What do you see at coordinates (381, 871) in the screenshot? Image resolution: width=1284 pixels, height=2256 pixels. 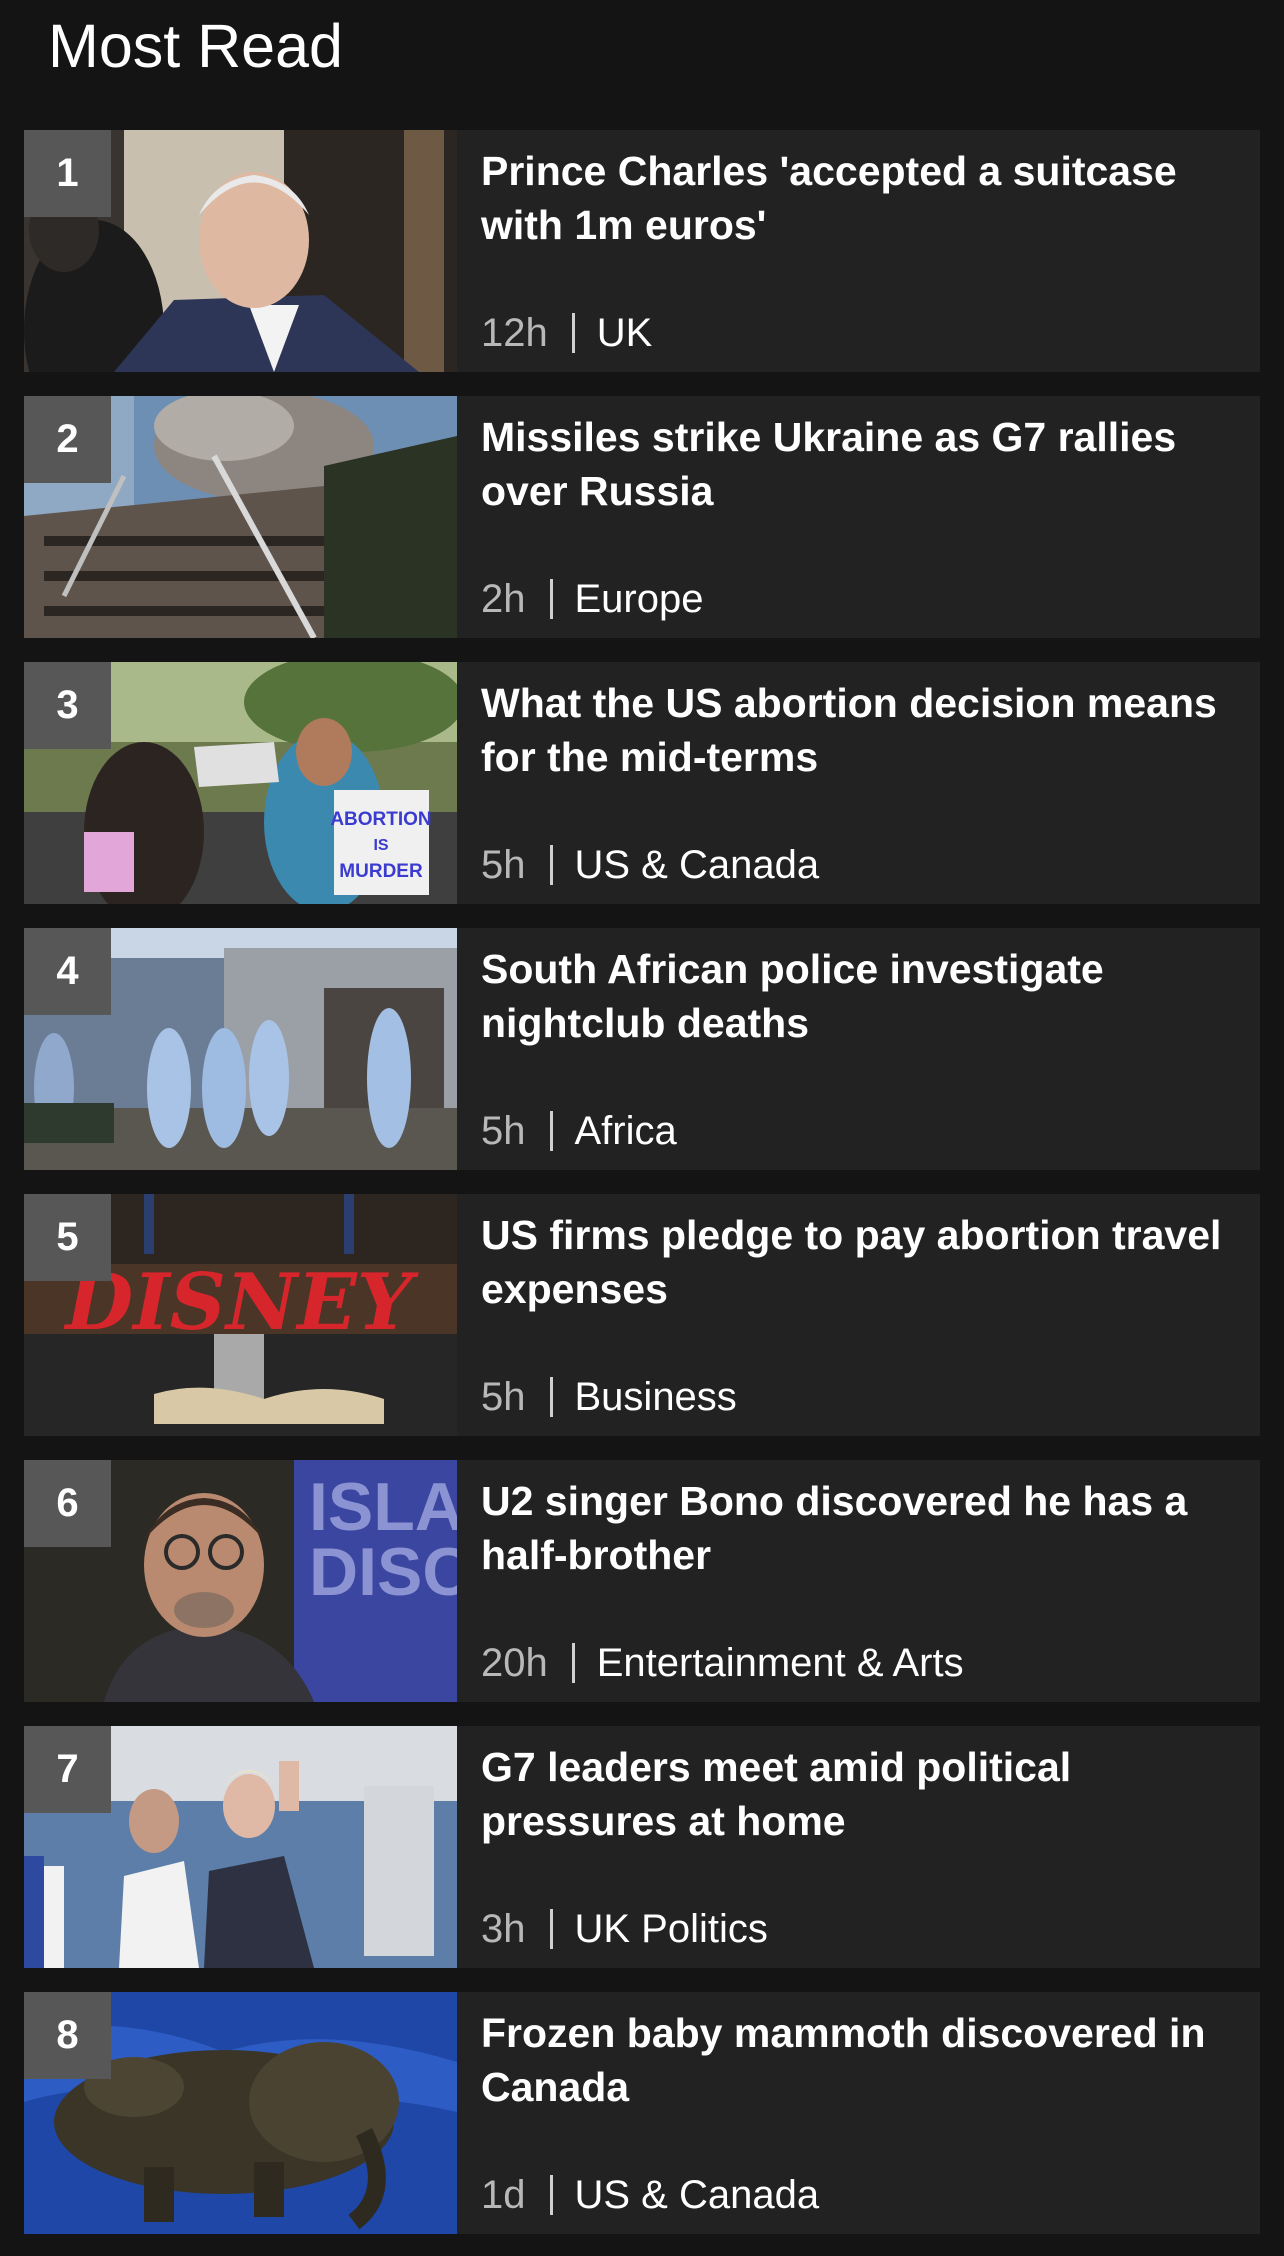 I see `sign-text: MURDER` at bounding box center [381, 871].